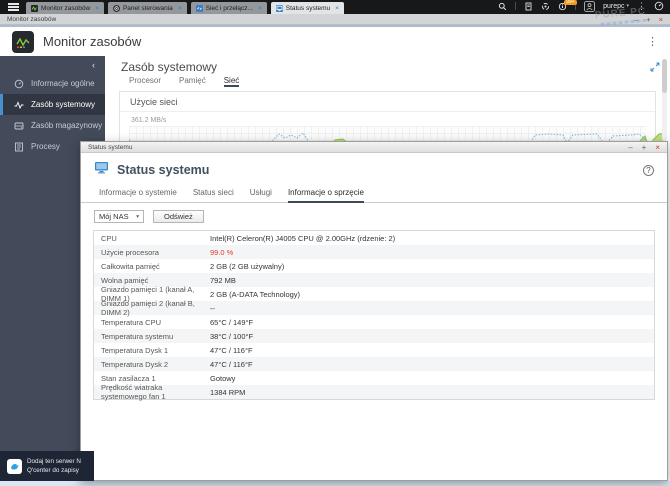  What do you see at coordinates (213, 195) in the screenshot?
I see `tab-status-sieci: Status sieci` at bounding box center [213, 195].